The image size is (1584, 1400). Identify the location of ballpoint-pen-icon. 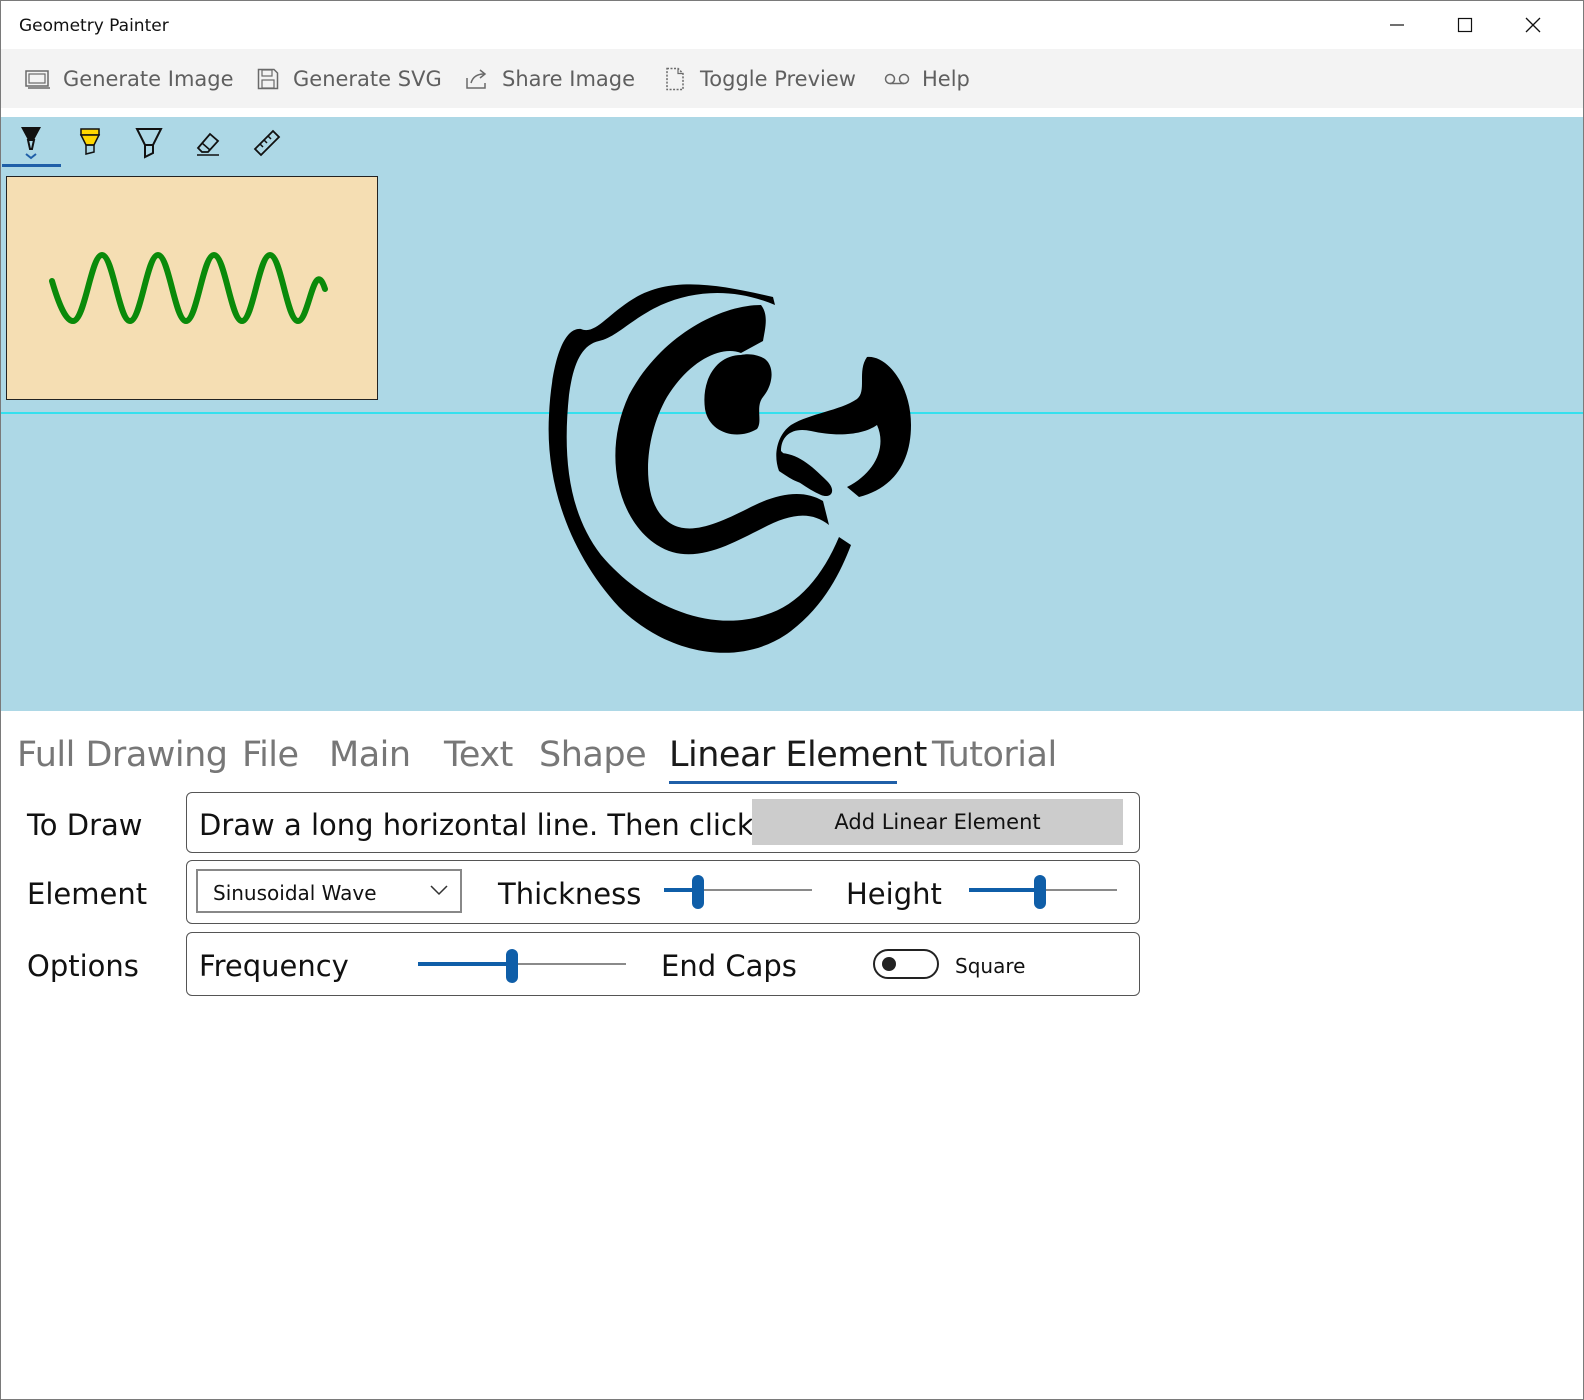
(31, 143).